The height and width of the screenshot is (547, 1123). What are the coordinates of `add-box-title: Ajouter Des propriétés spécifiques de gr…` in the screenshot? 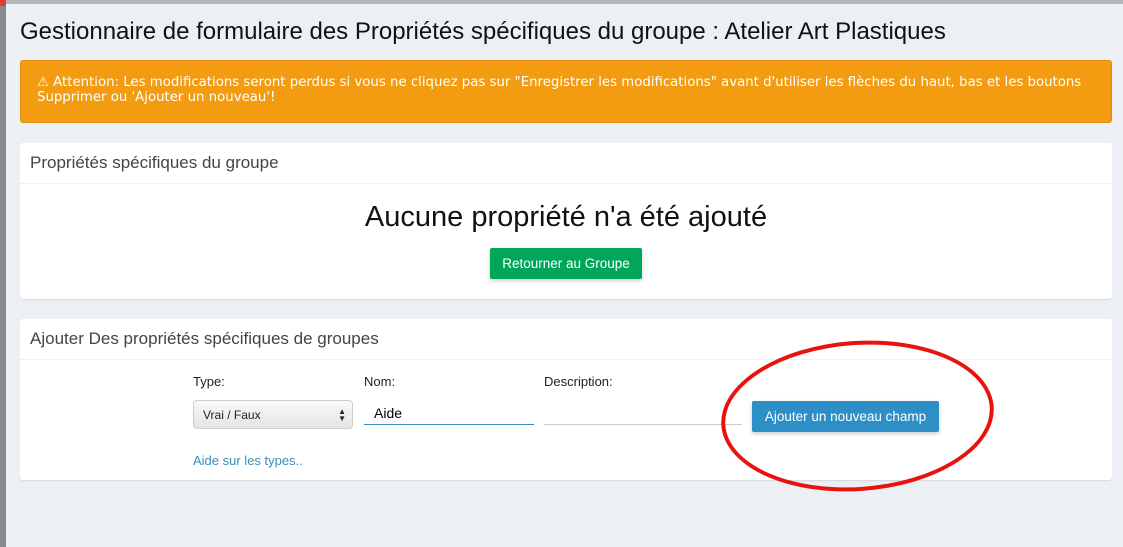 It's located at (566, 339).